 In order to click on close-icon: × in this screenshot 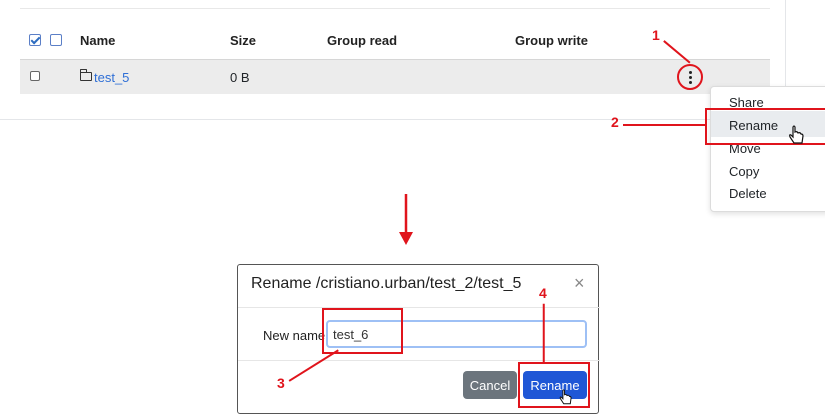, I will do `click(579, 283)`.